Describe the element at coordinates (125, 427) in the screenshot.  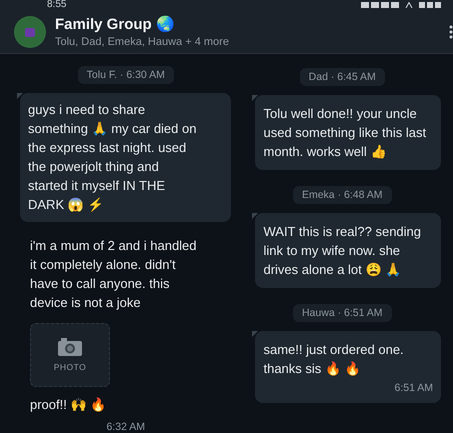
I see `message-time: 6:32 AM` at that location.